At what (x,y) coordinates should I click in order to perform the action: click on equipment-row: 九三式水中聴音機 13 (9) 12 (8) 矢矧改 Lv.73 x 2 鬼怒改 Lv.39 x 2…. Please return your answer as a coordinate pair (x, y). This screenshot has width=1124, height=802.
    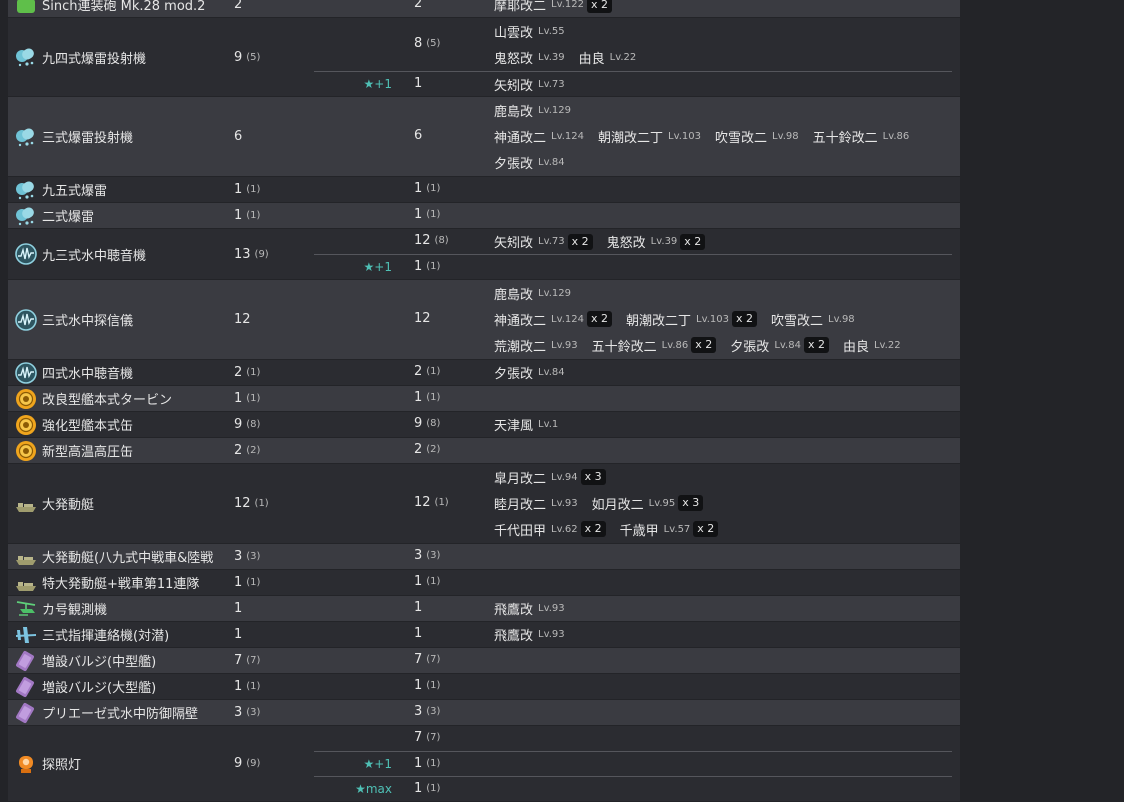
    Looking at the image, I should click on (484, 254).